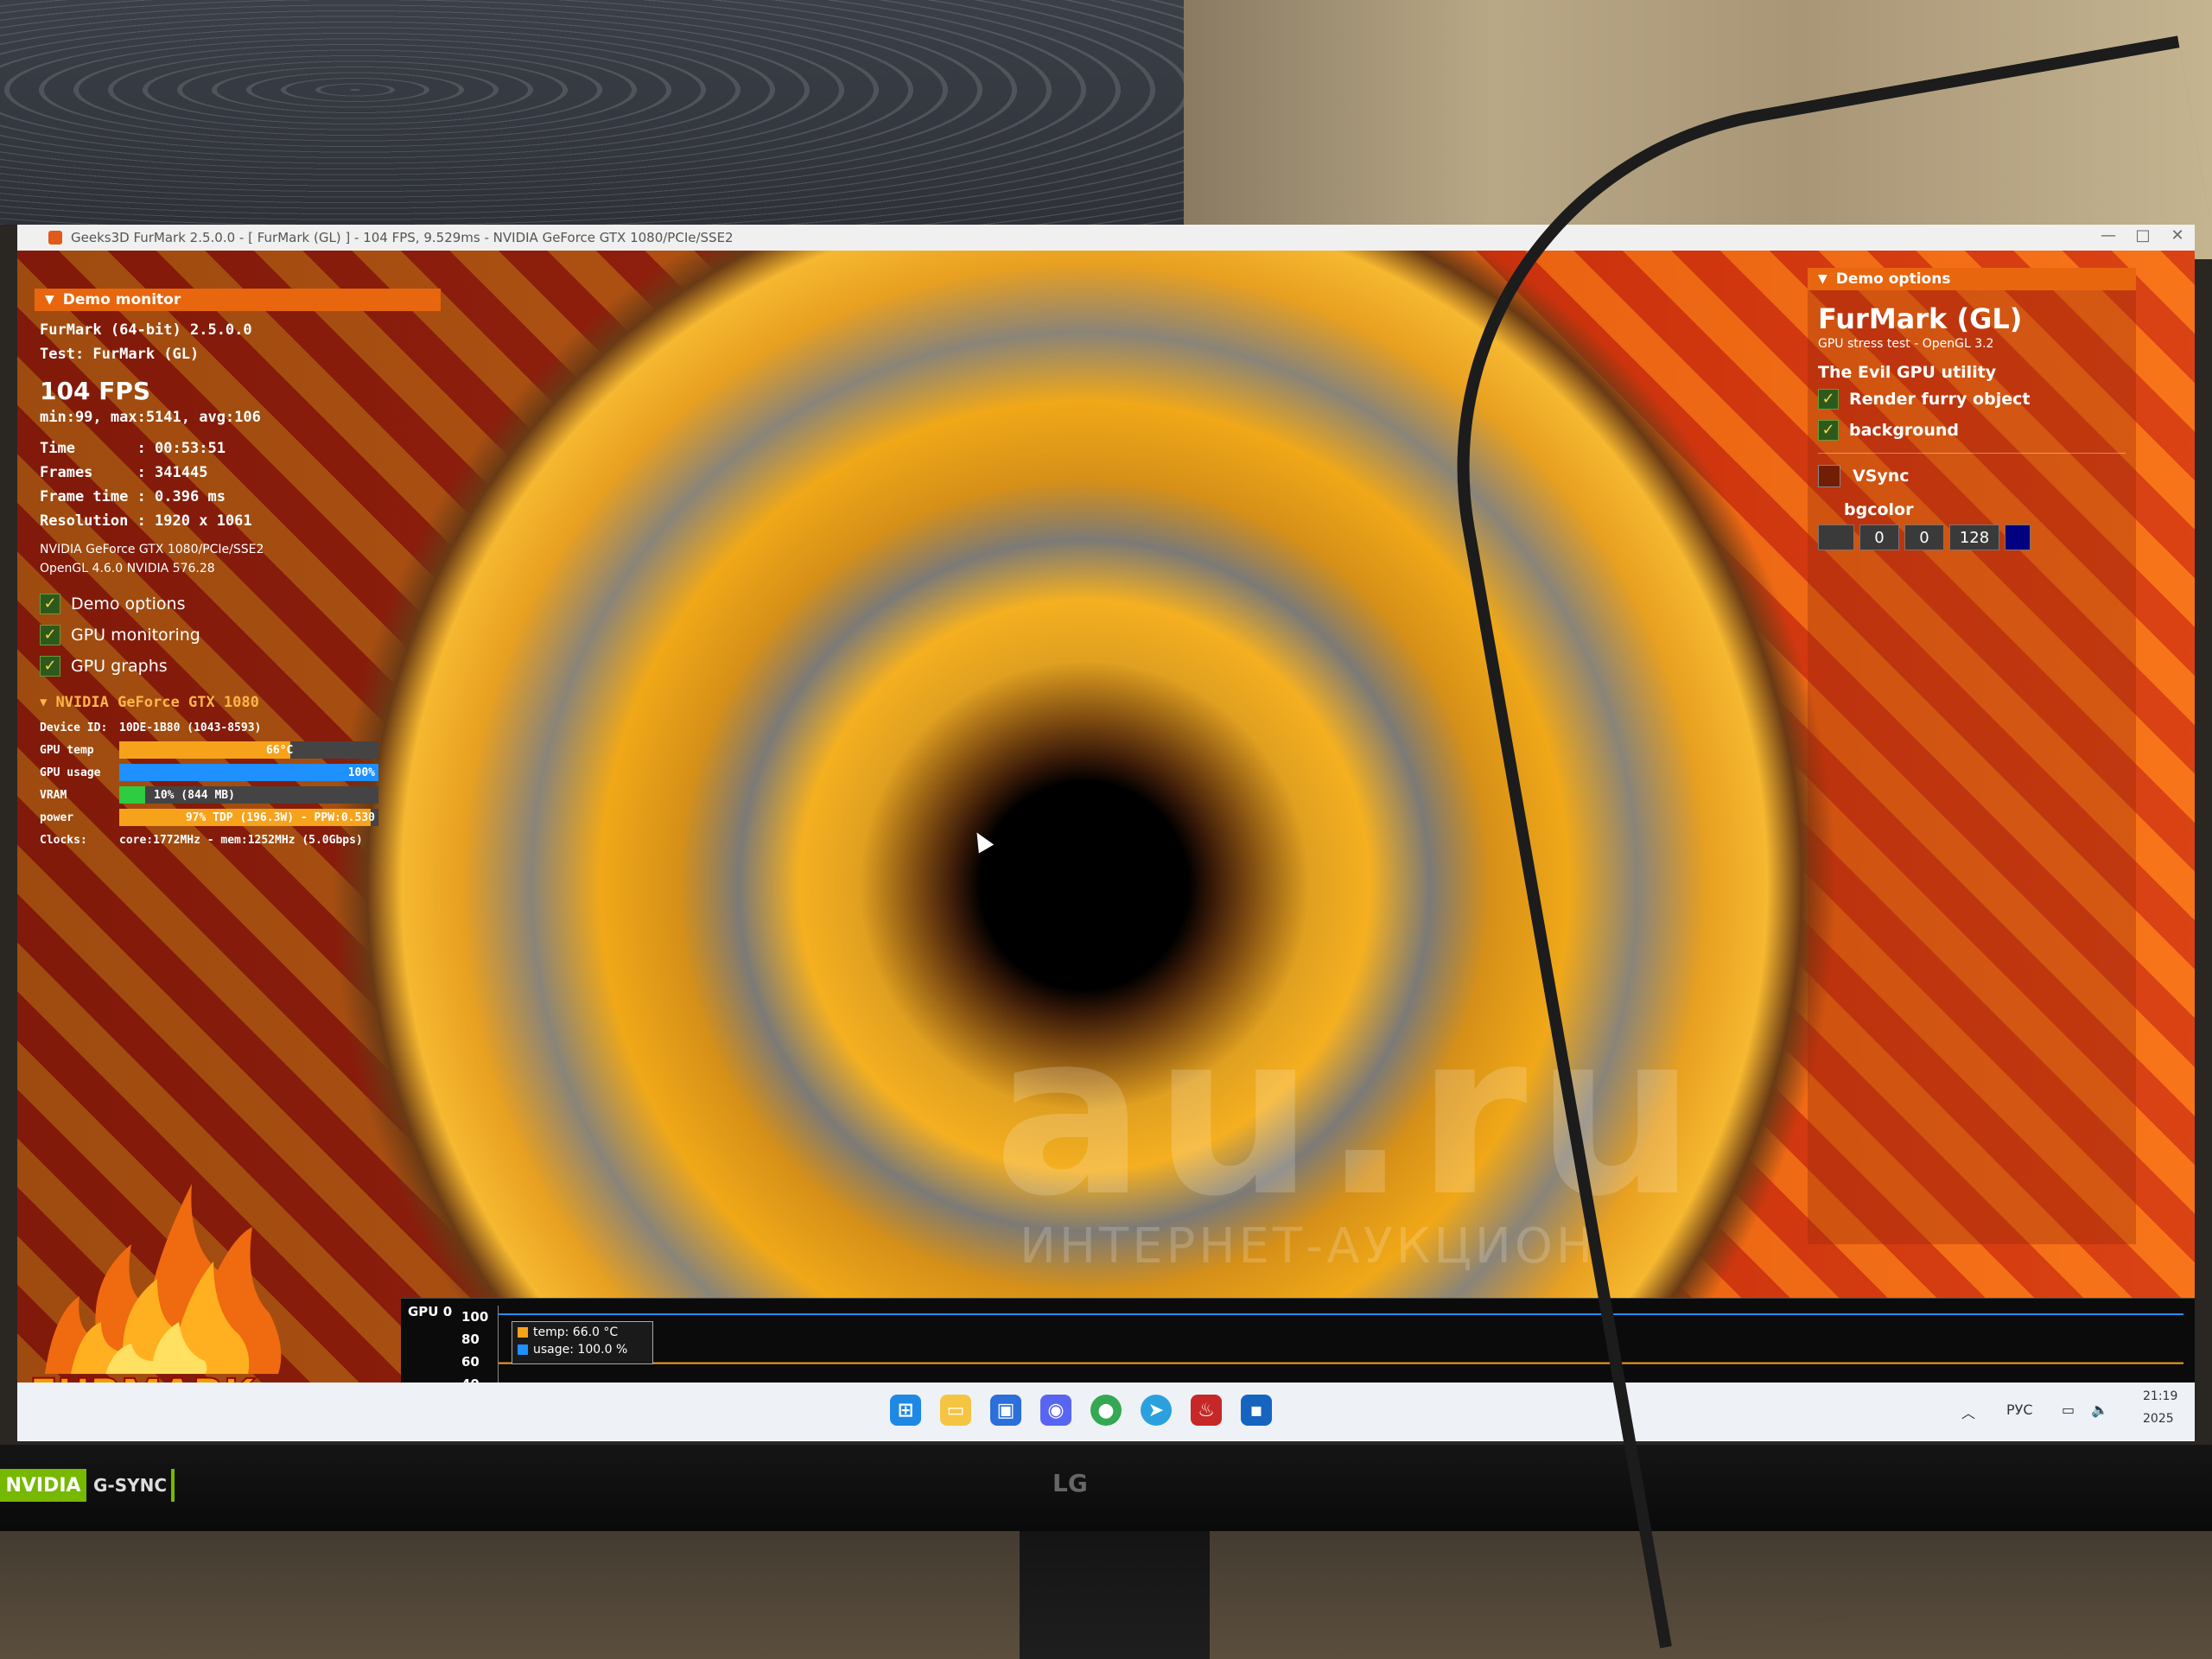 The width and height of the screenshot is (2212, 1659). I want to click on gpu-temp-value: 66°C, so click(280, 750).